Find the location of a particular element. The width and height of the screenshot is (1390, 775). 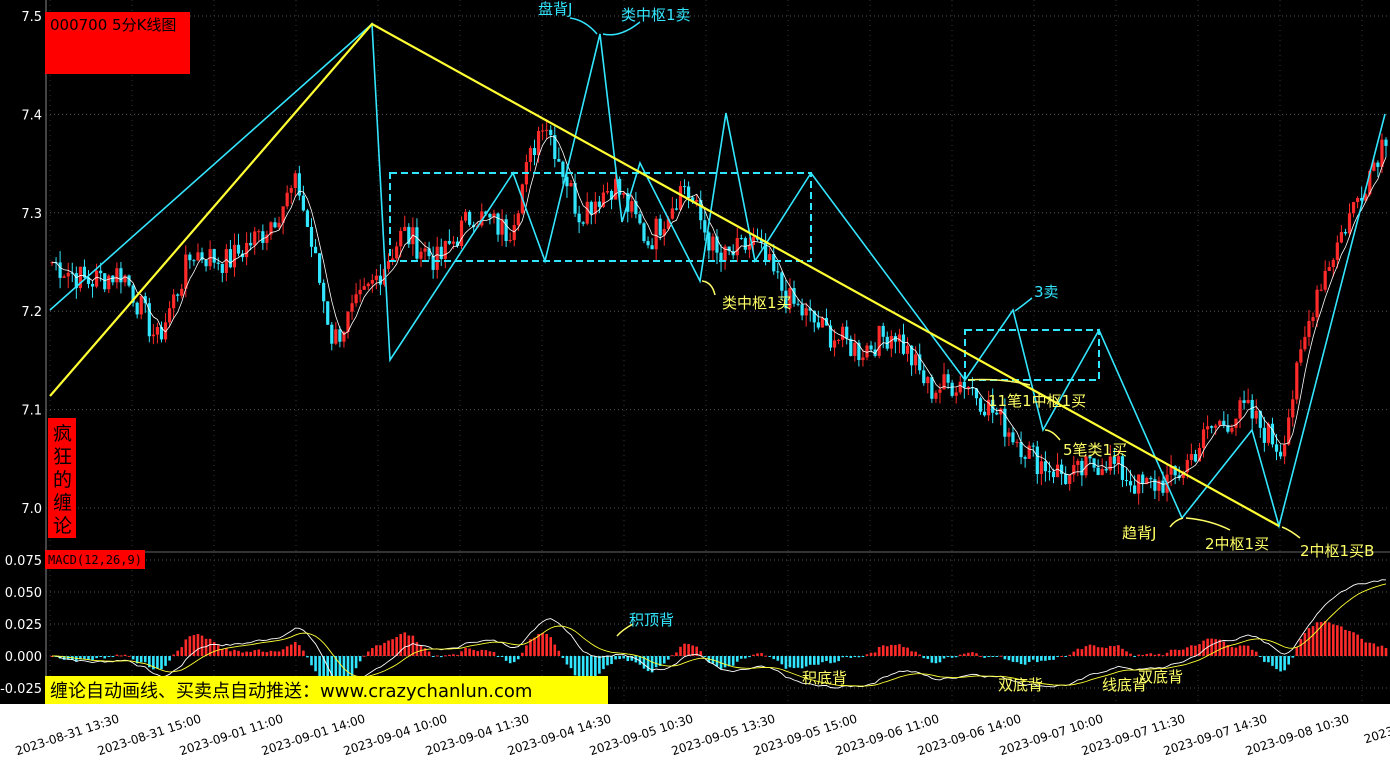

annotation-11bi-buy: 11笔1中枢1买 is located at coordinates (1037, 401).